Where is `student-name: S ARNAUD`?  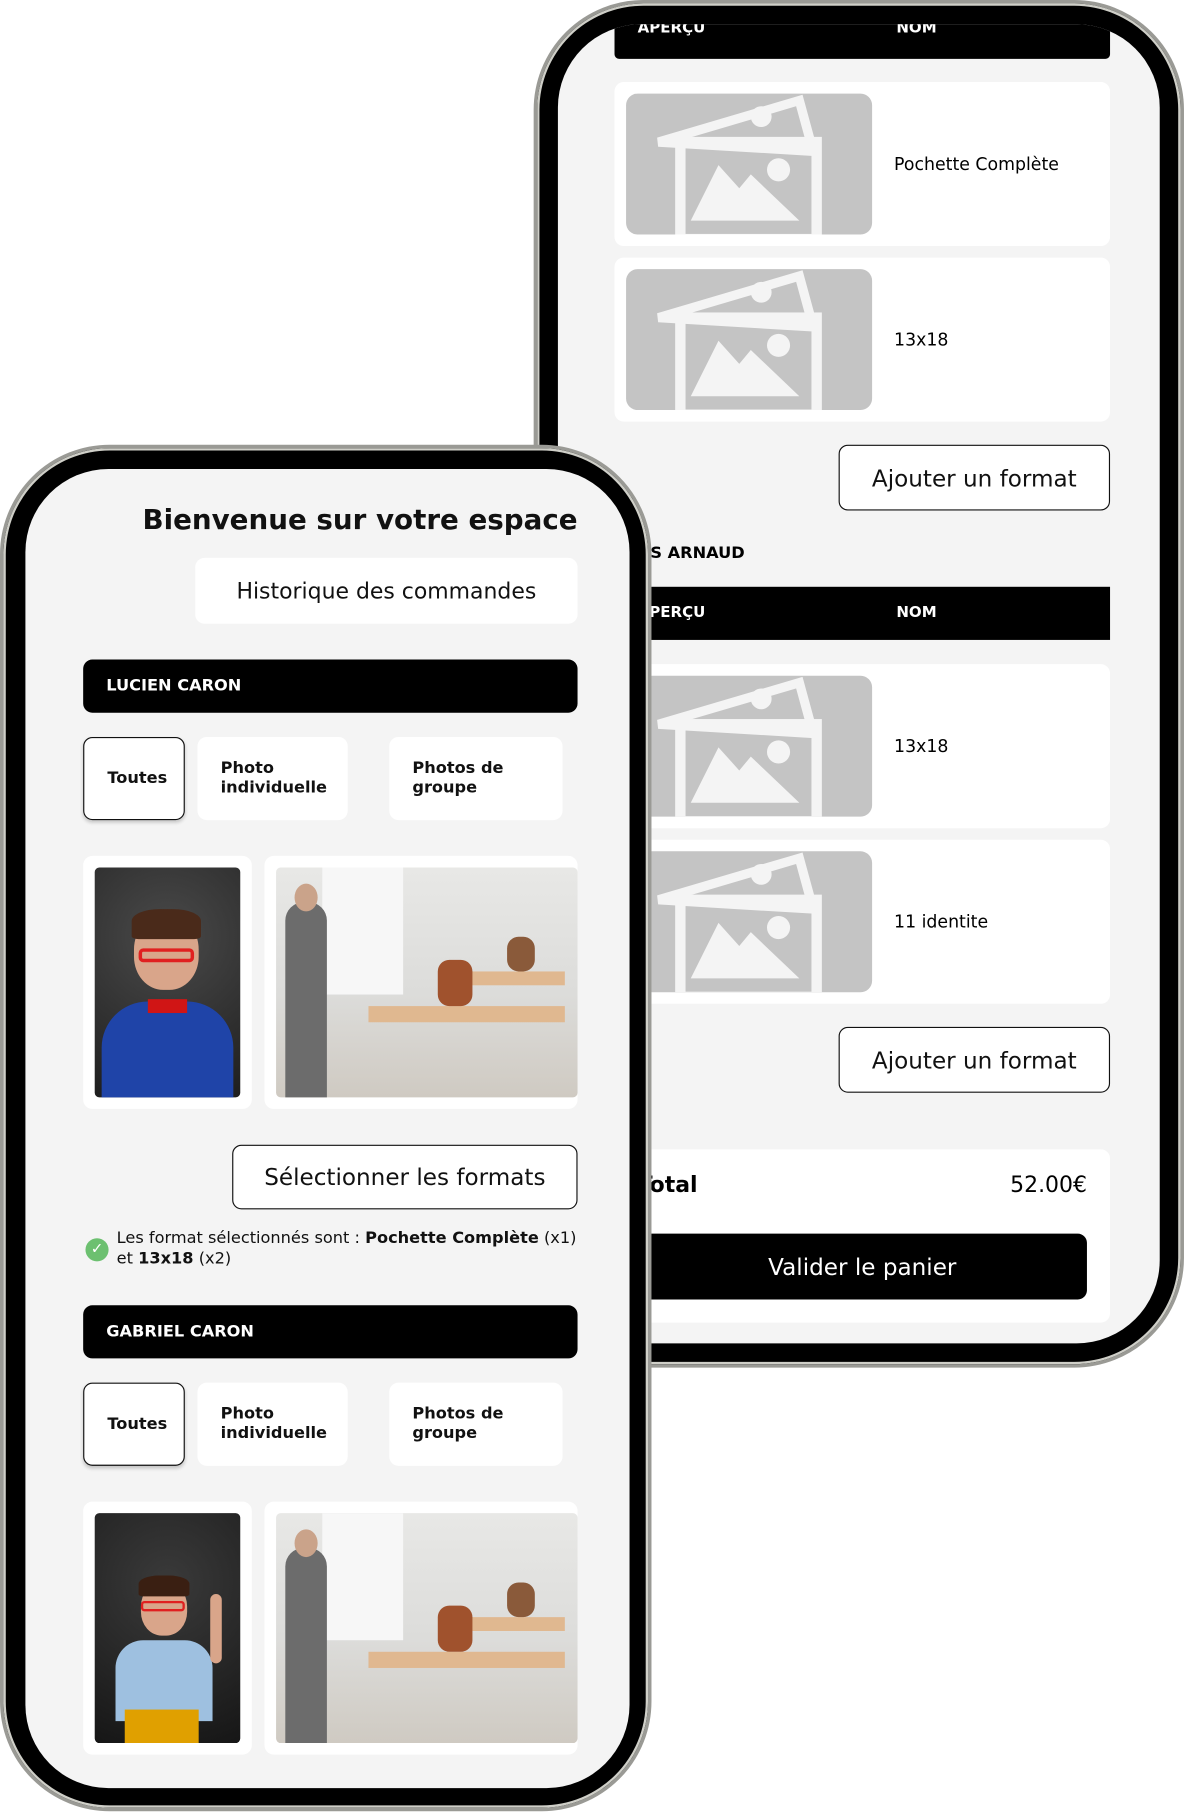 student-name: S ARNAUD is located at coordinates (697, 553).